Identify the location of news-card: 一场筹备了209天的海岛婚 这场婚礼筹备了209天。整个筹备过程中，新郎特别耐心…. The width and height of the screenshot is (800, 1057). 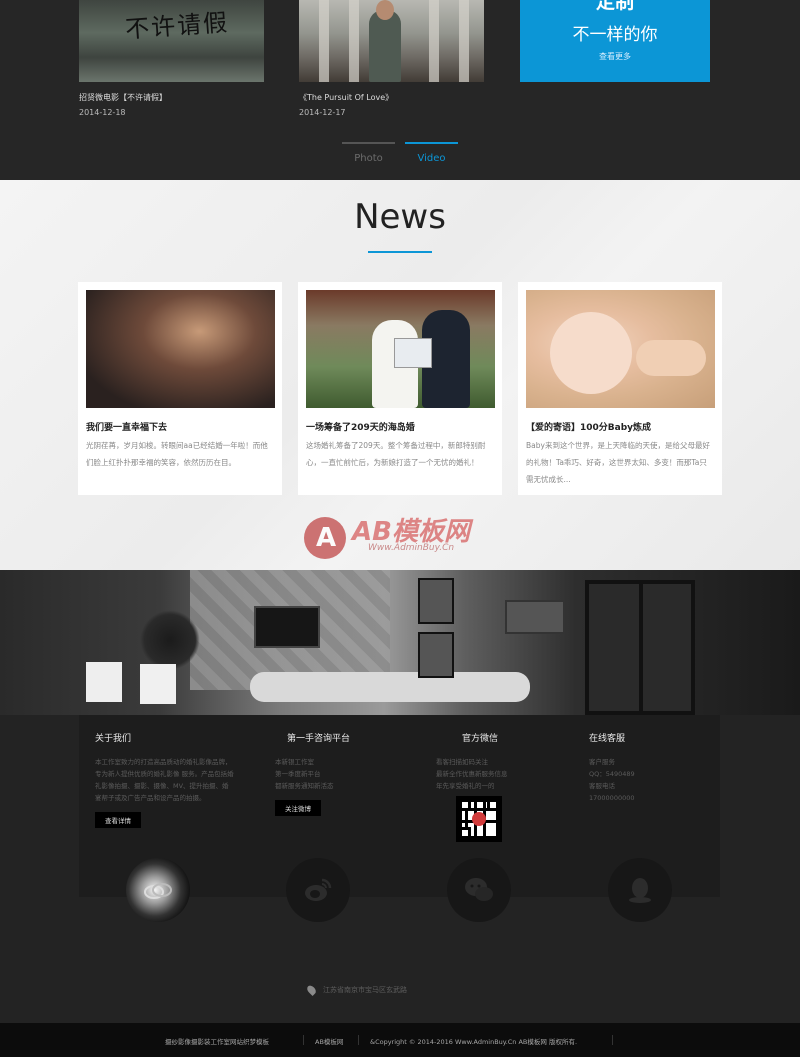
(400, 388).